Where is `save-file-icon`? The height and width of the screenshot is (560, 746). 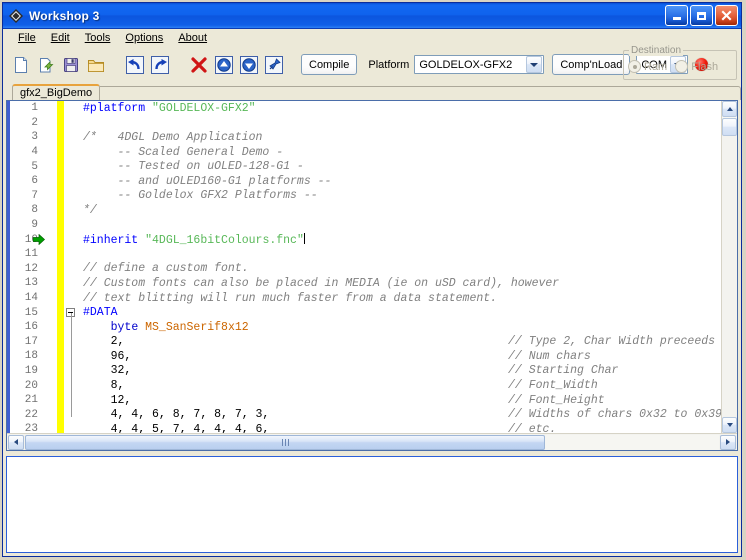 save-file-icon is located at coordinates (71, 64).